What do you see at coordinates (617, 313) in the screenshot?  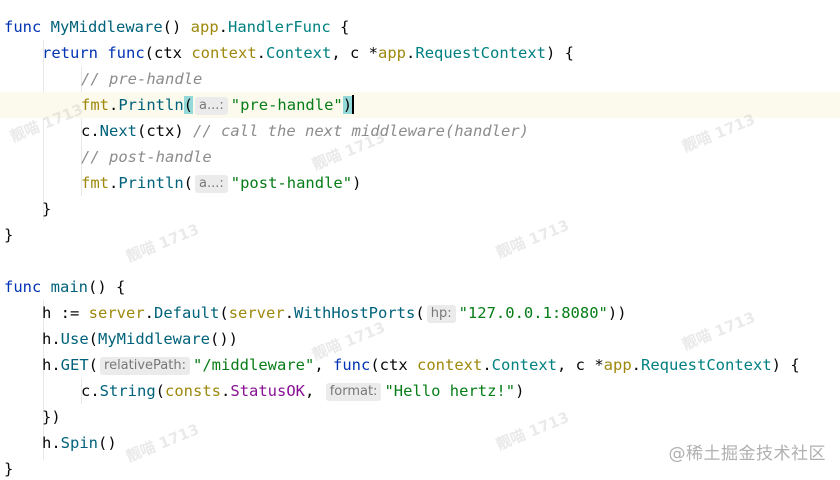 I see `code-text: ))` at bounding box center [617, 313].